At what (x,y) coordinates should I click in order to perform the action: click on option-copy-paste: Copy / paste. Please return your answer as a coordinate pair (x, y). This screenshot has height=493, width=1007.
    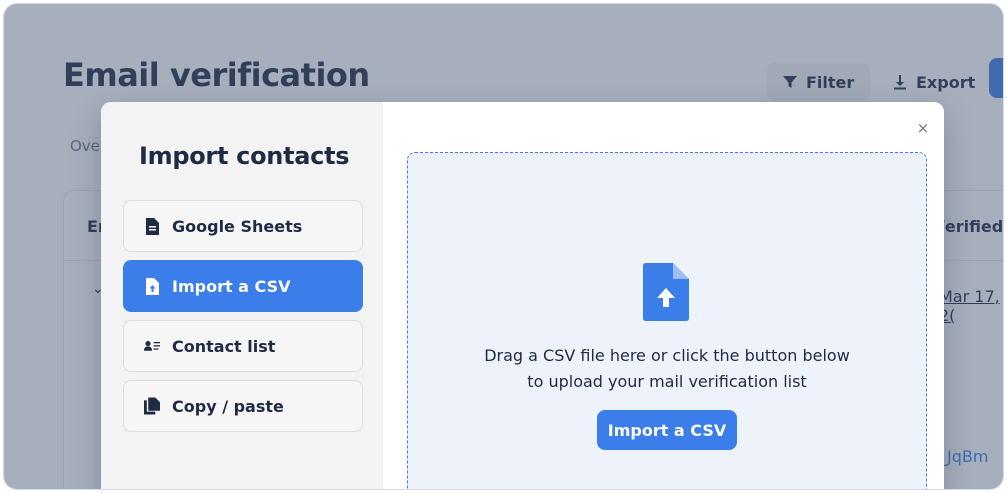
    Looking at the image, I should click on (243, 406).